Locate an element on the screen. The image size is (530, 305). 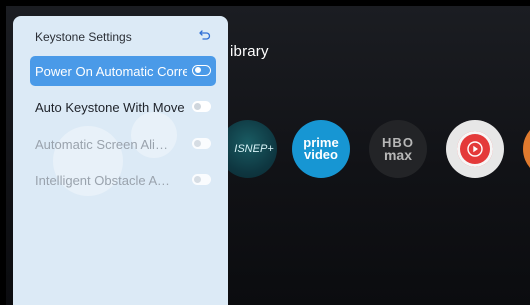
setting-row-power-on-automatic-correction: Power On Automatic Correction is located at coordinates (123, 71).